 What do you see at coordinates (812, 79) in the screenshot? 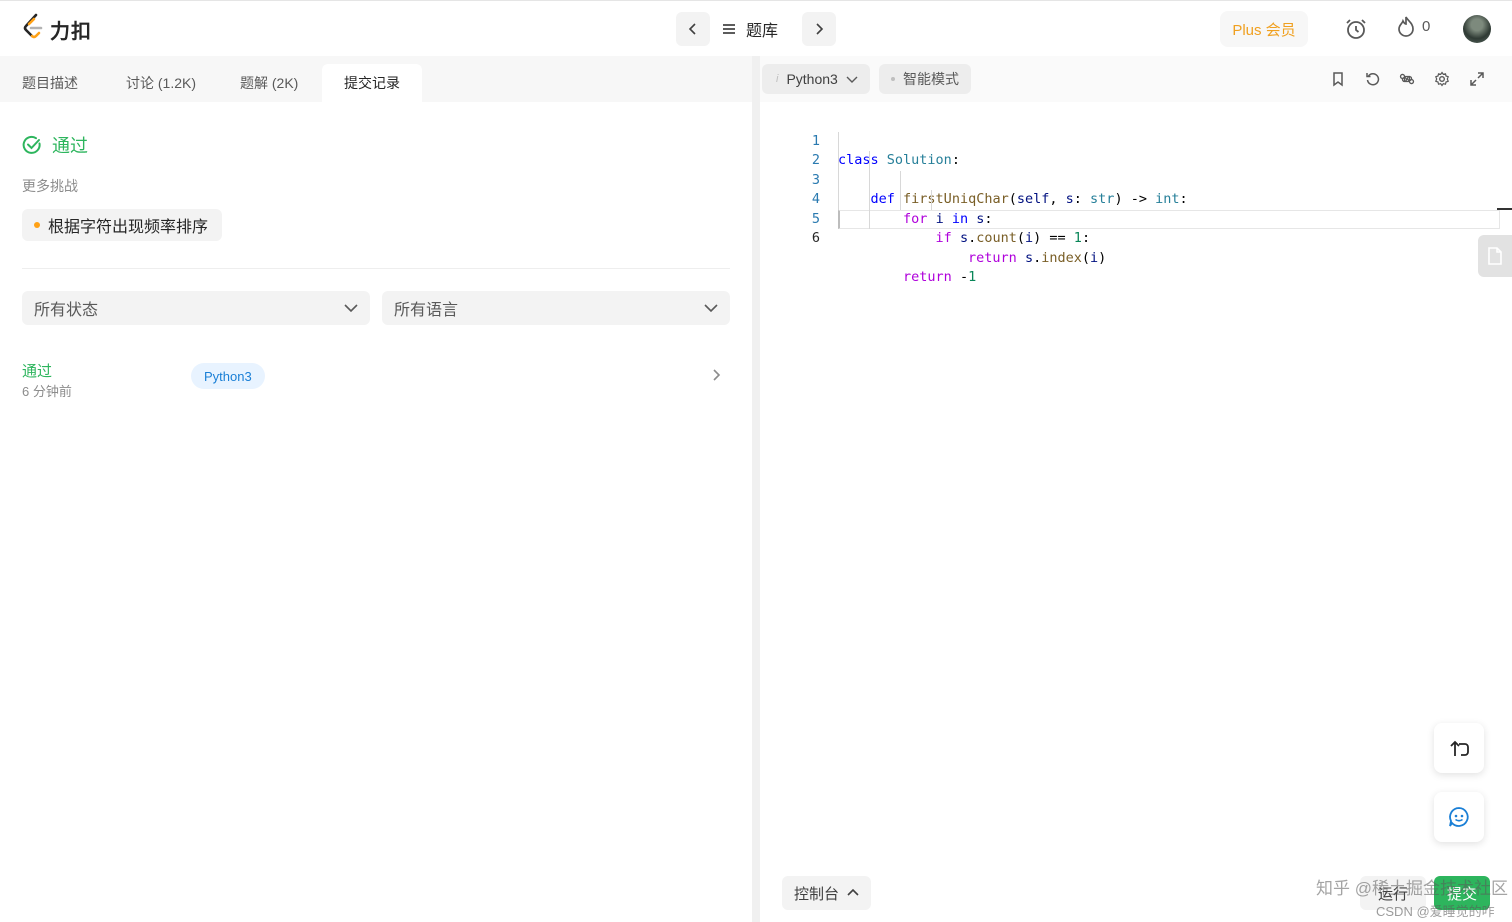
I see `language-select-value: Python3` at bounding box center [812, 79].